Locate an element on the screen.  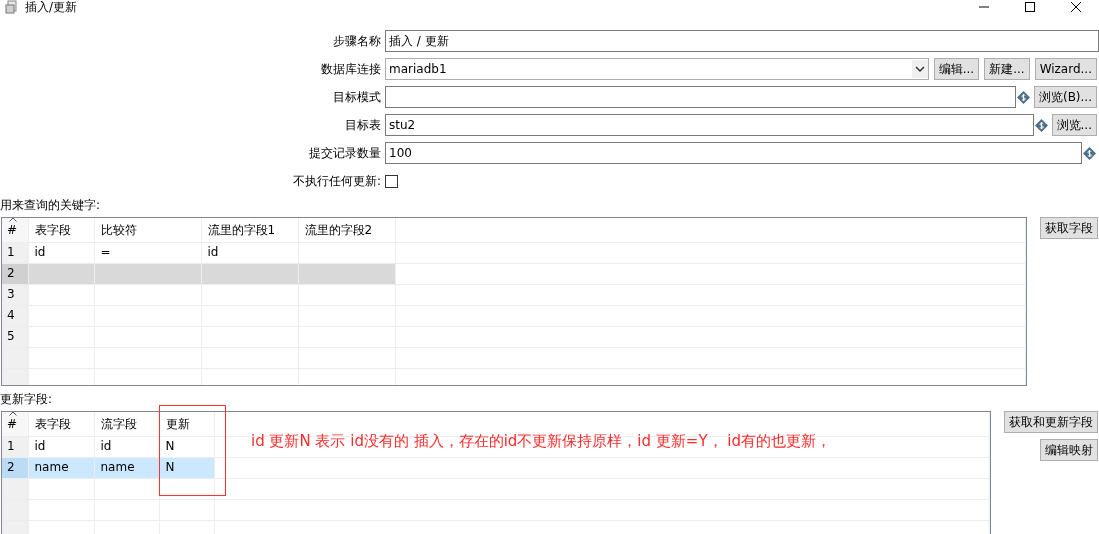
column-header: 流里的字段2 is located at coordinates (346, 230).